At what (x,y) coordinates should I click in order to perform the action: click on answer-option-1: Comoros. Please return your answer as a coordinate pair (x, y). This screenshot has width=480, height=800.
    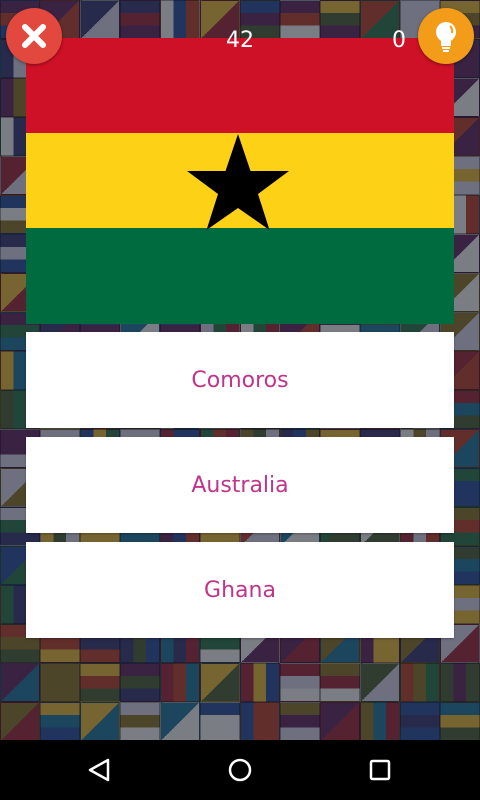
    Looking at the image, I should click on (240, 380).